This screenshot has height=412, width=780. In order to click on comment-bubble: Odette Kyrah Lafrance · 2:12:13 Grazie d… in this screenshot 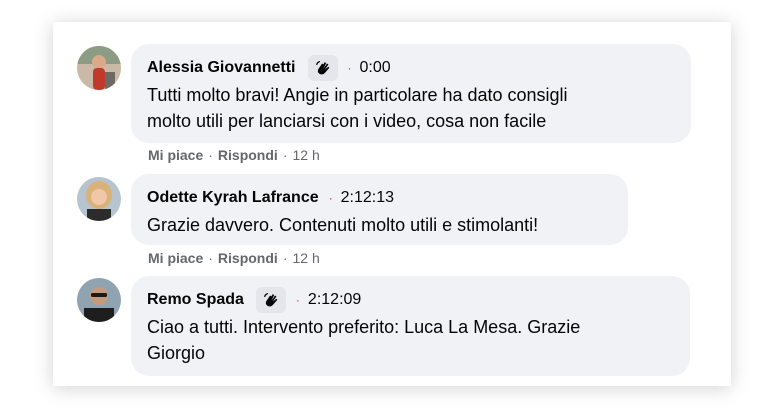, I will do `click(379, 209)`.